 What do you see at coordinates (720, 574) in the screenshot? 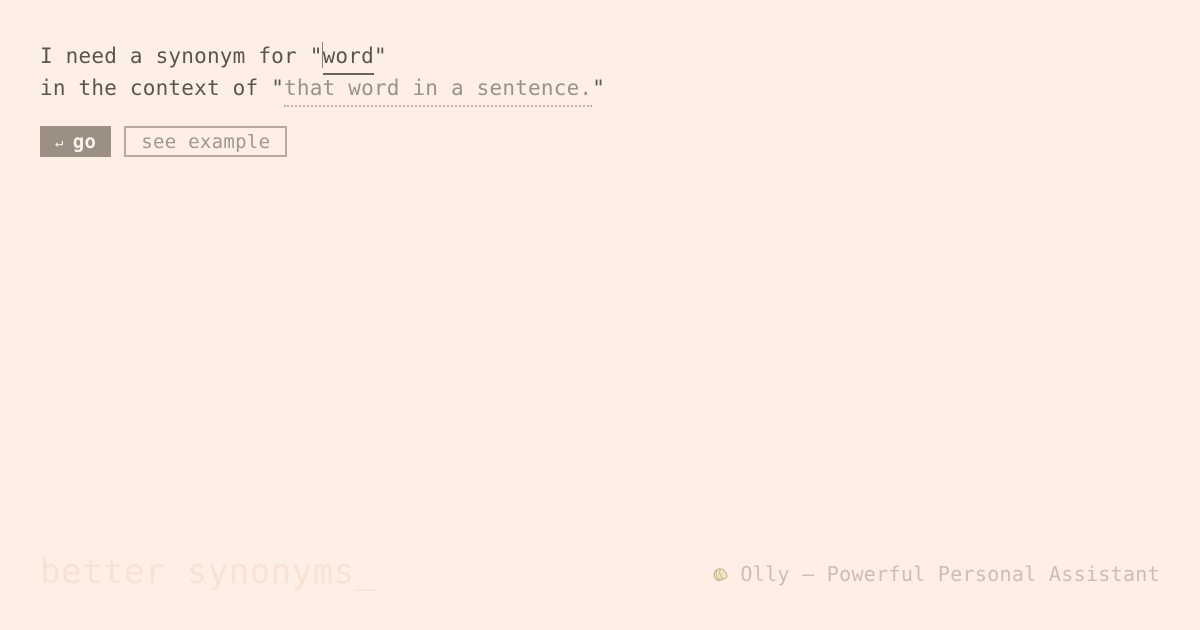
I see `olly-shell-icon` at bounding box center [720, 574].